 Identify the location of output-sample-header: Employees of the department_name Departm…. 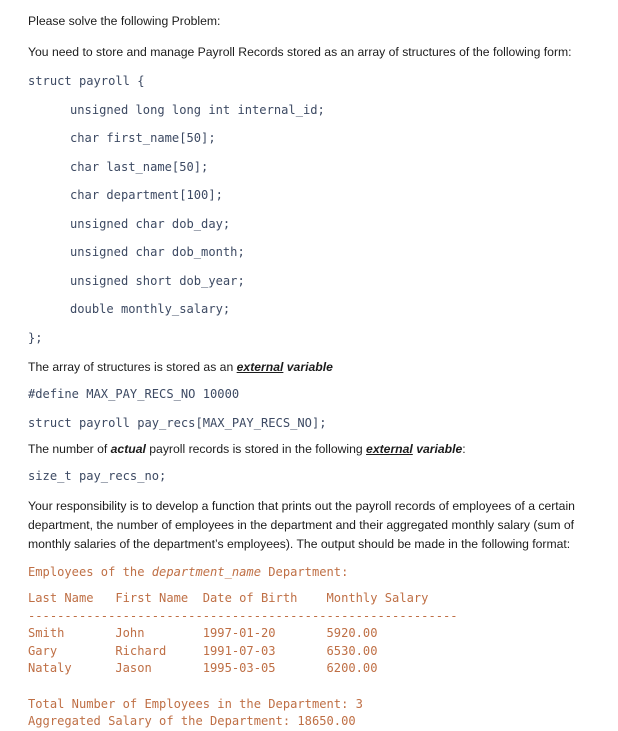
(309, 573).